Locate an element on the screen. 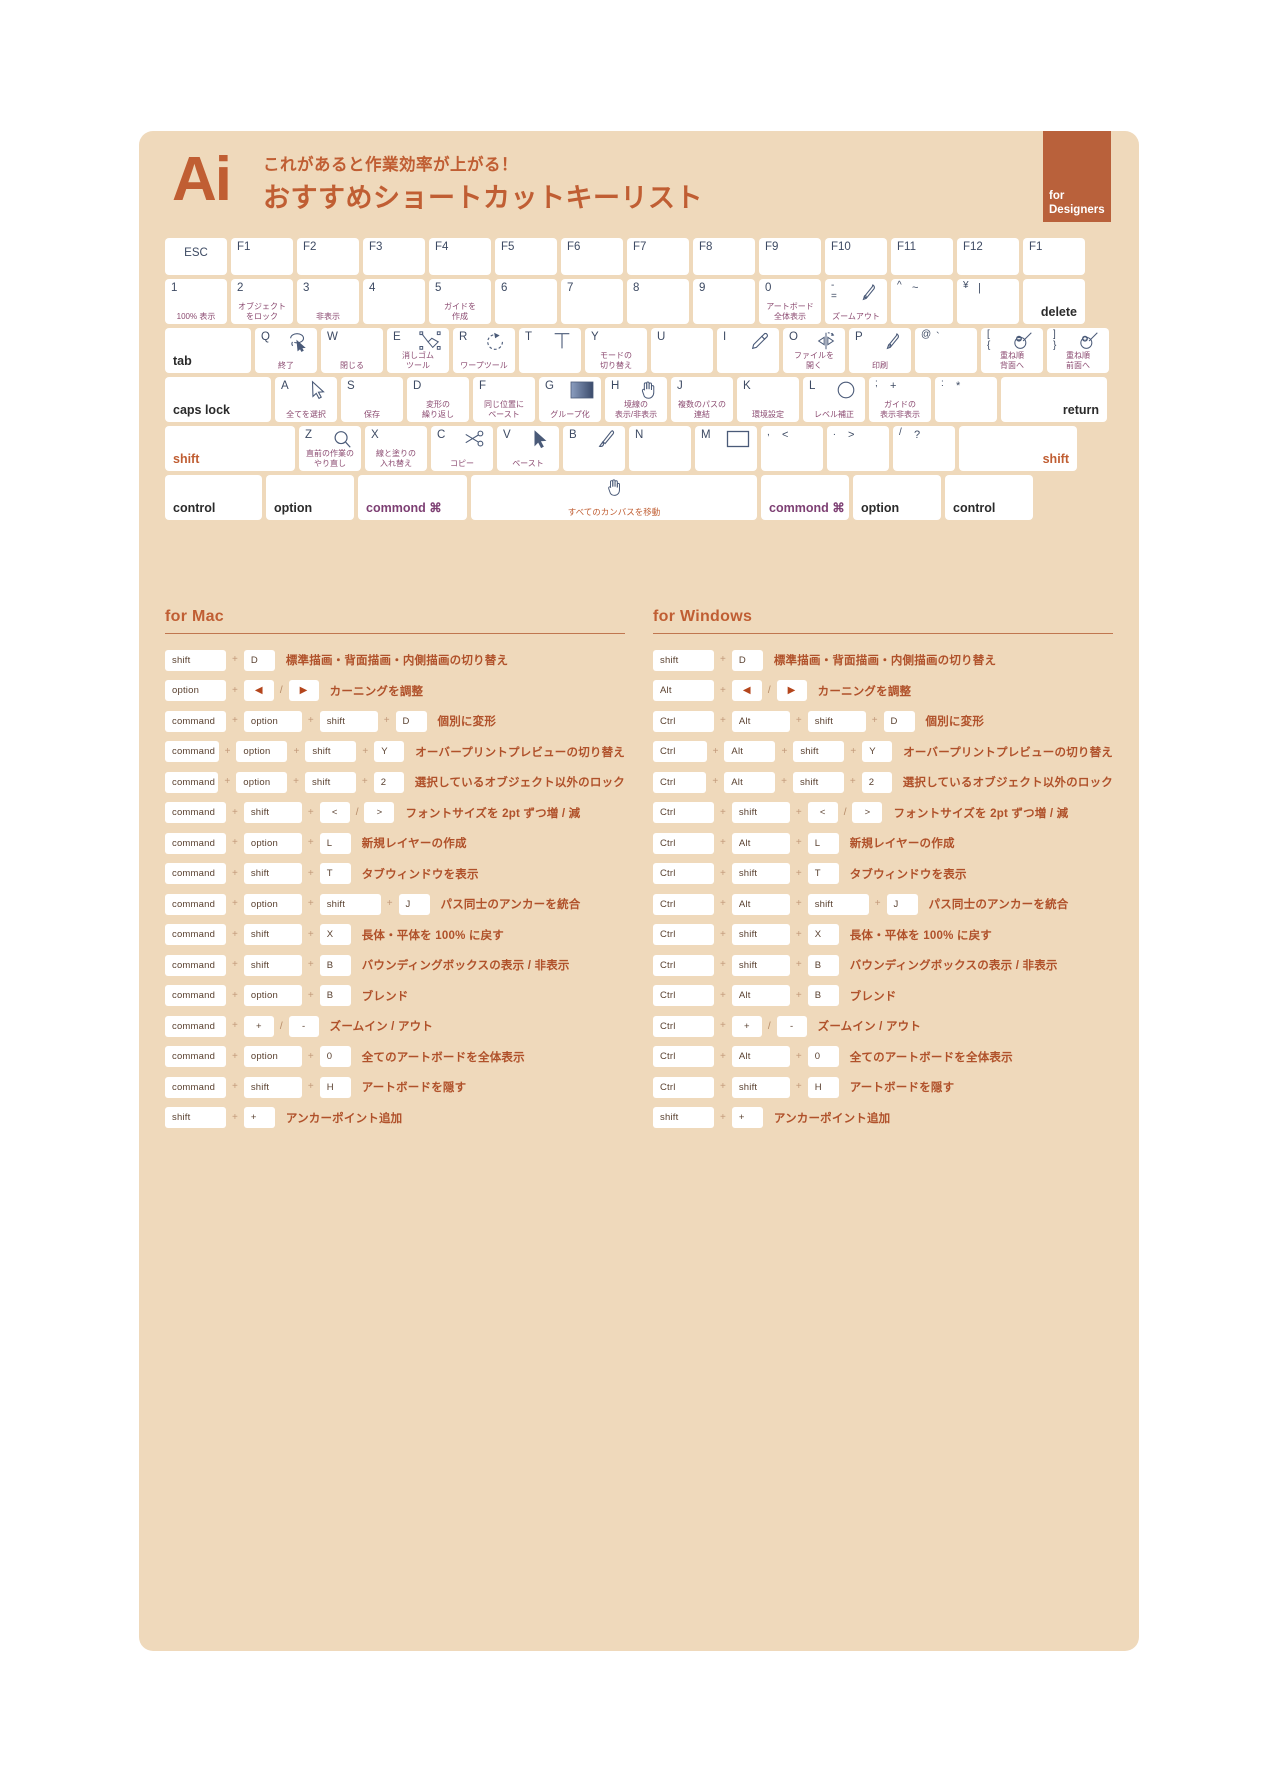  letter-key: - is located at coordinates (303, 1026).